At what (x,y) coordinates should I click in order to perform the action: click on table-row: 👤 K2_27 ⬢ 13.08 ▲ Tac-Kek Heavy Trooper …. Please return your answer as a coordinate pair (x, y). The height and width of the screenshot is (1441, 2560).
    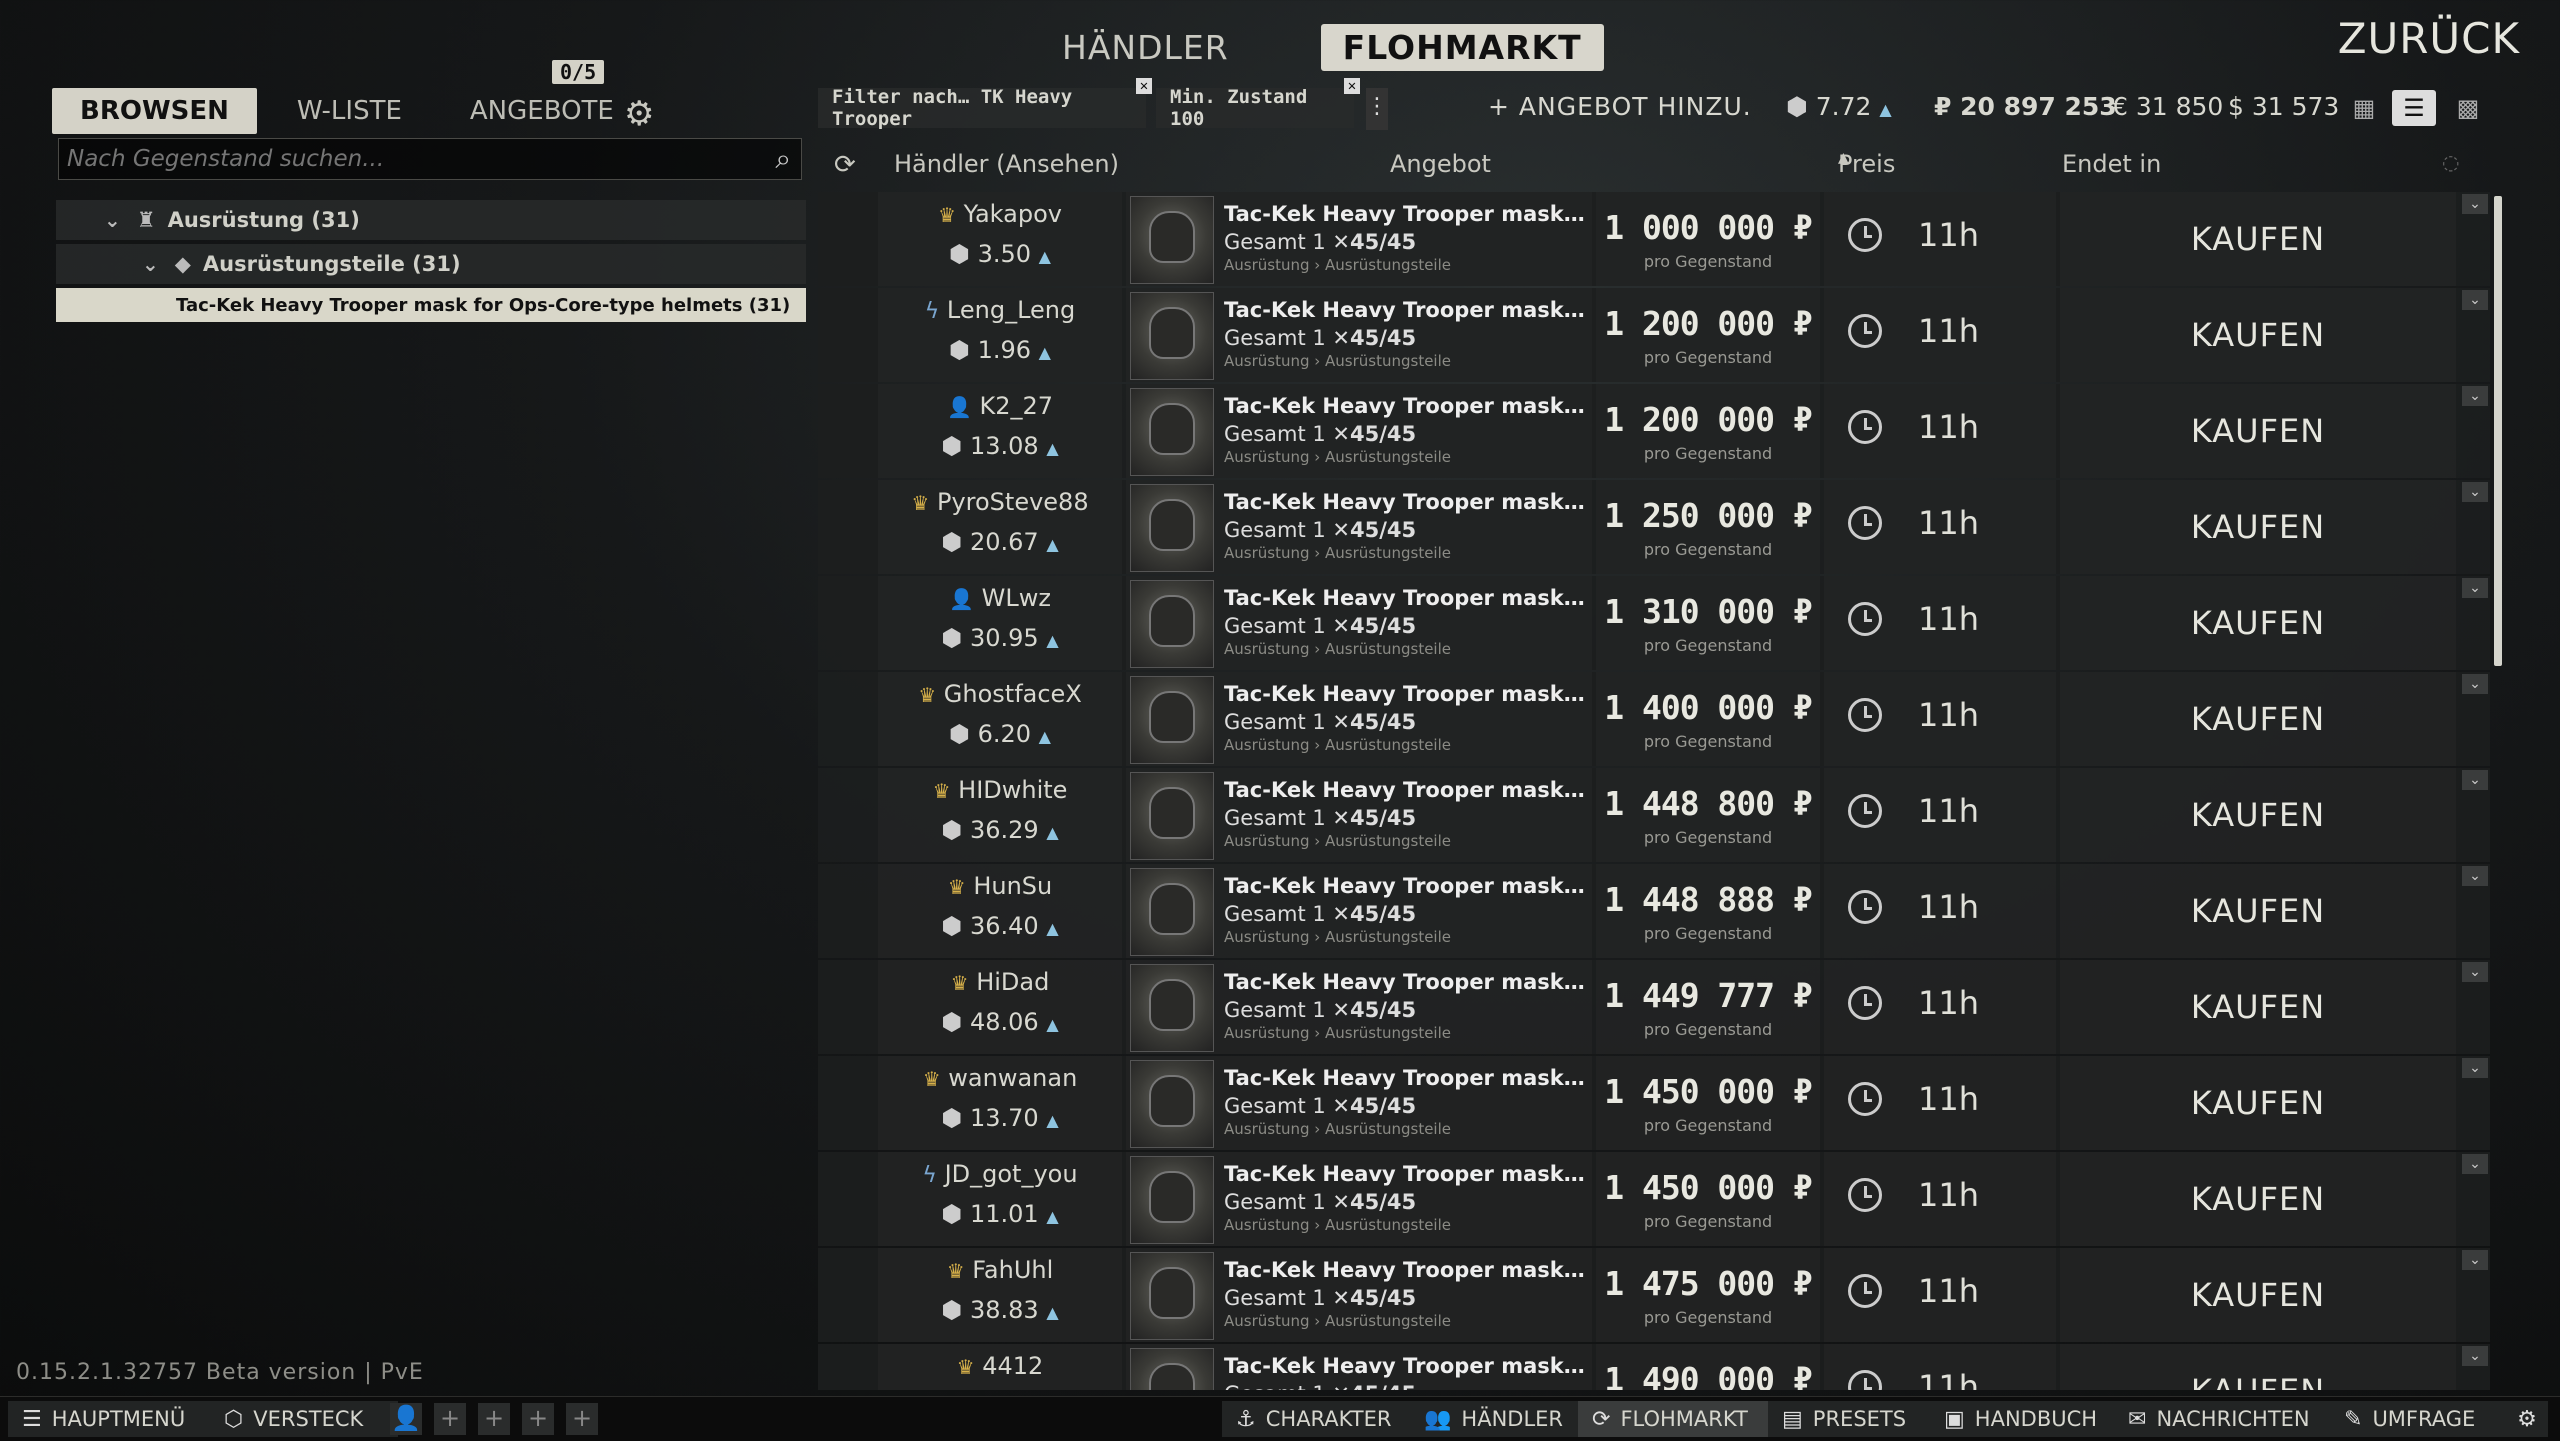
    Looking at the image, I should click on (1654, 431).